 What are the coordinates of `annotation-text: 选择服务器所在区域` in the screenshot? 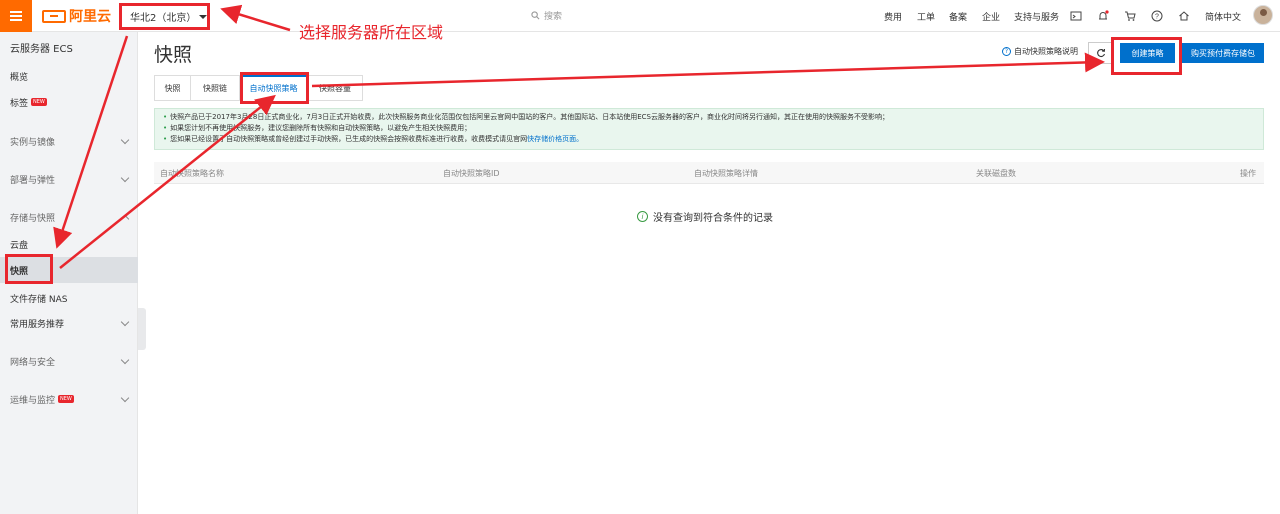 It's located at (371, 32).